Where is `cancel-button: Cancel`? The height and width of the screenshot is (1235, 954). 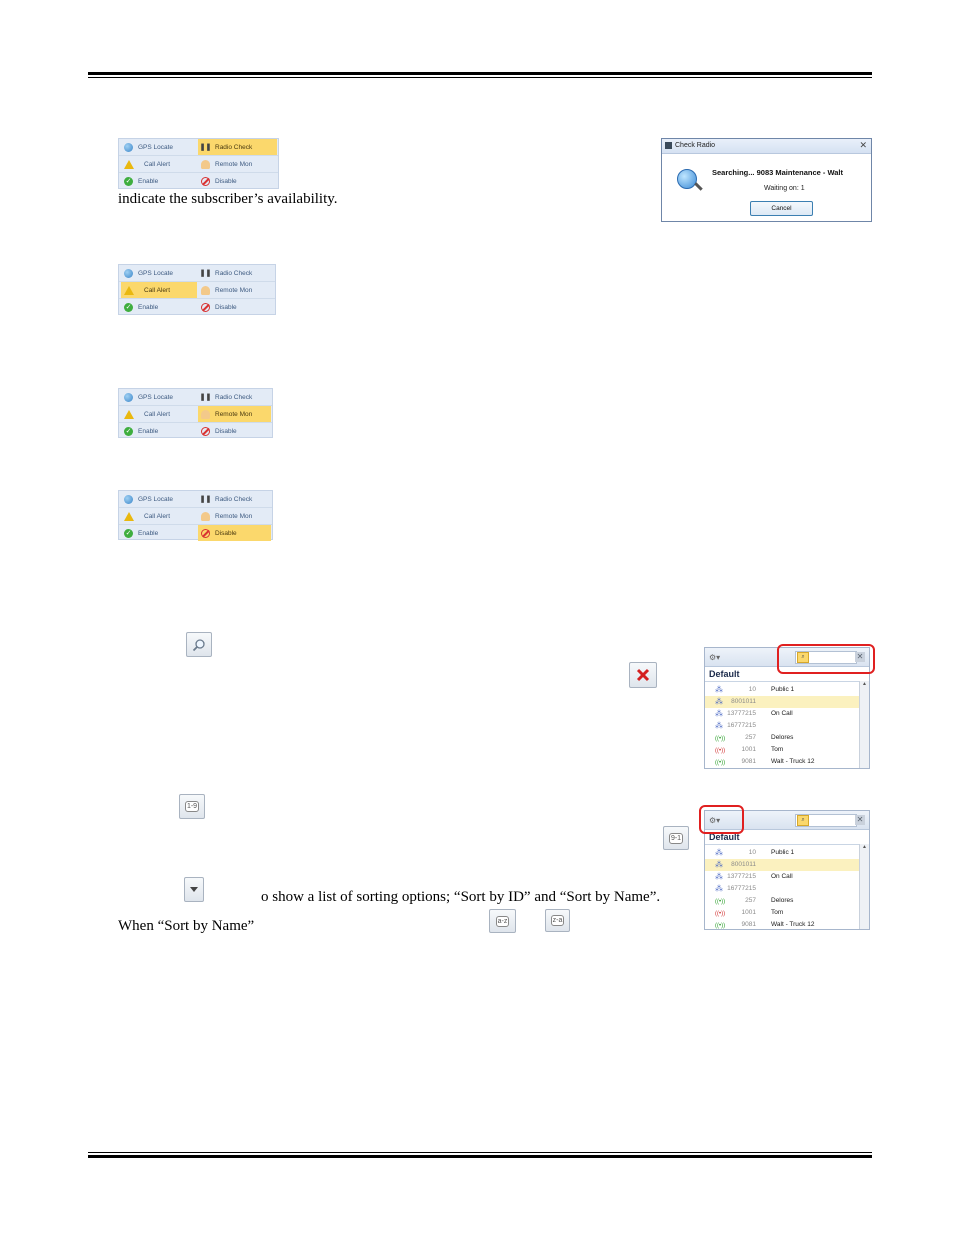
cancel-button: Cancel is located at coordinates (781, 208).